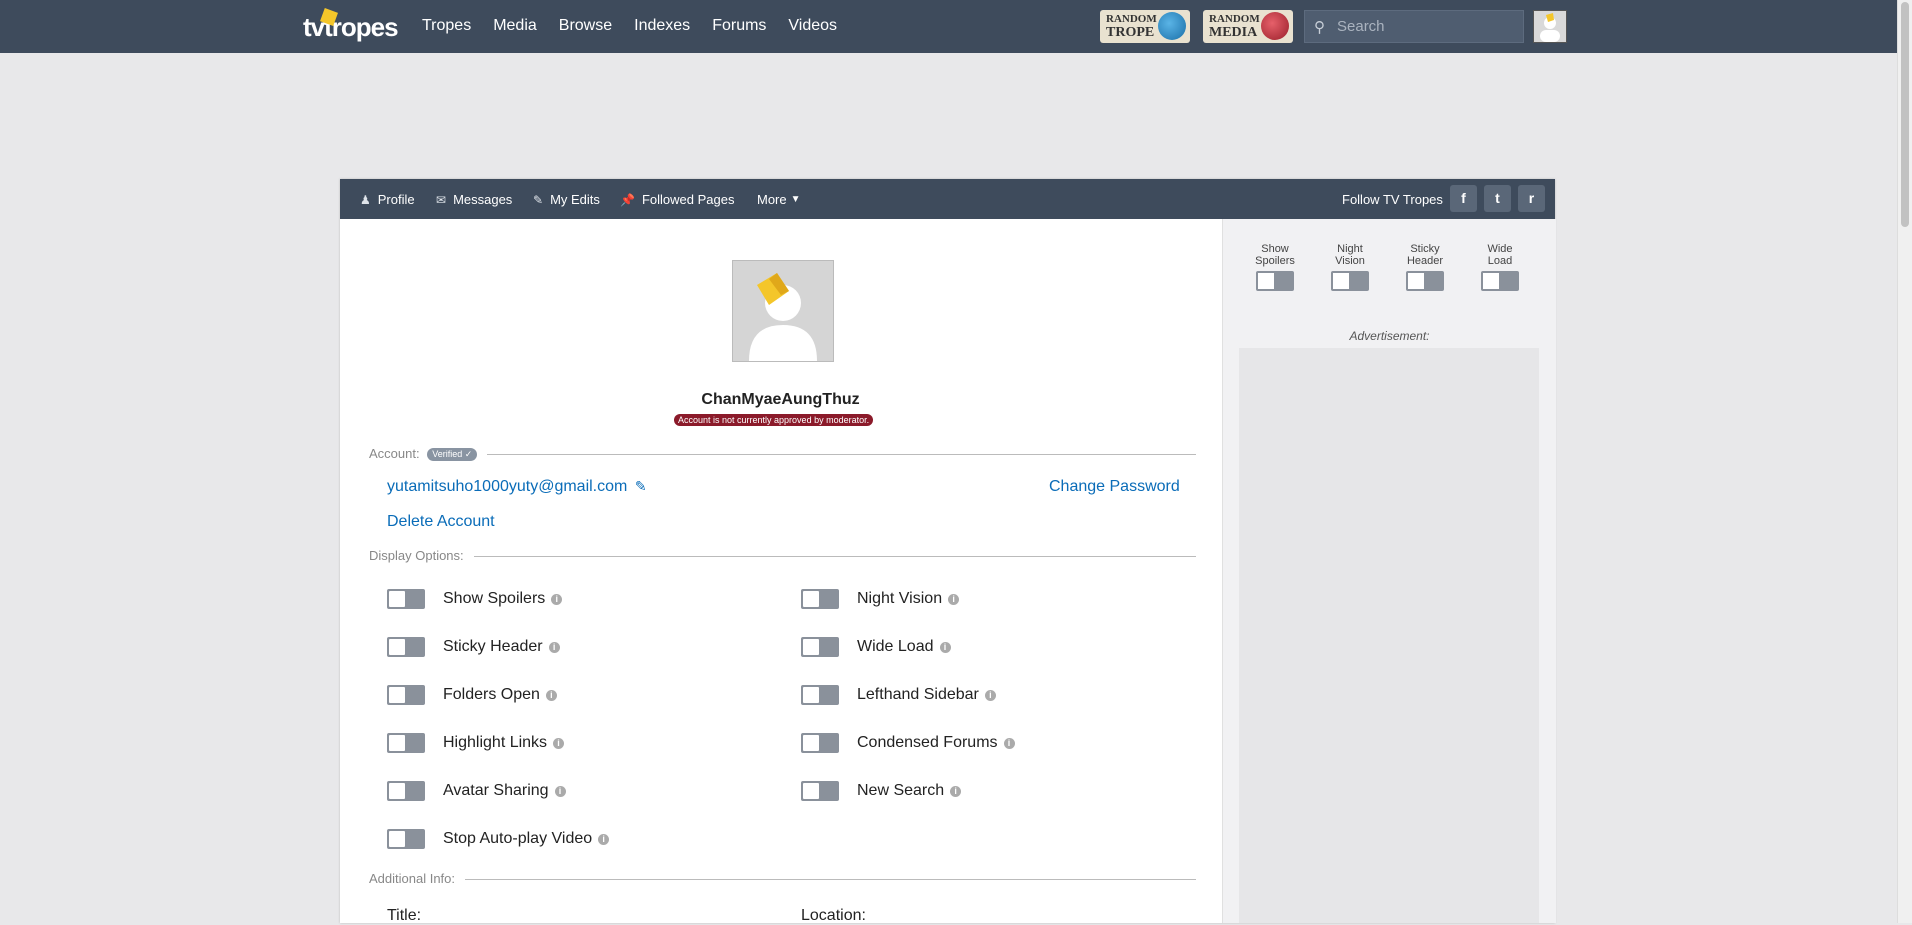 The height and width of the screenshot is (925, 1912). What do you see at coordinates (1389, 635) in the screenshot?
I see `advertisement-box` at bounding box center [1389, 635].